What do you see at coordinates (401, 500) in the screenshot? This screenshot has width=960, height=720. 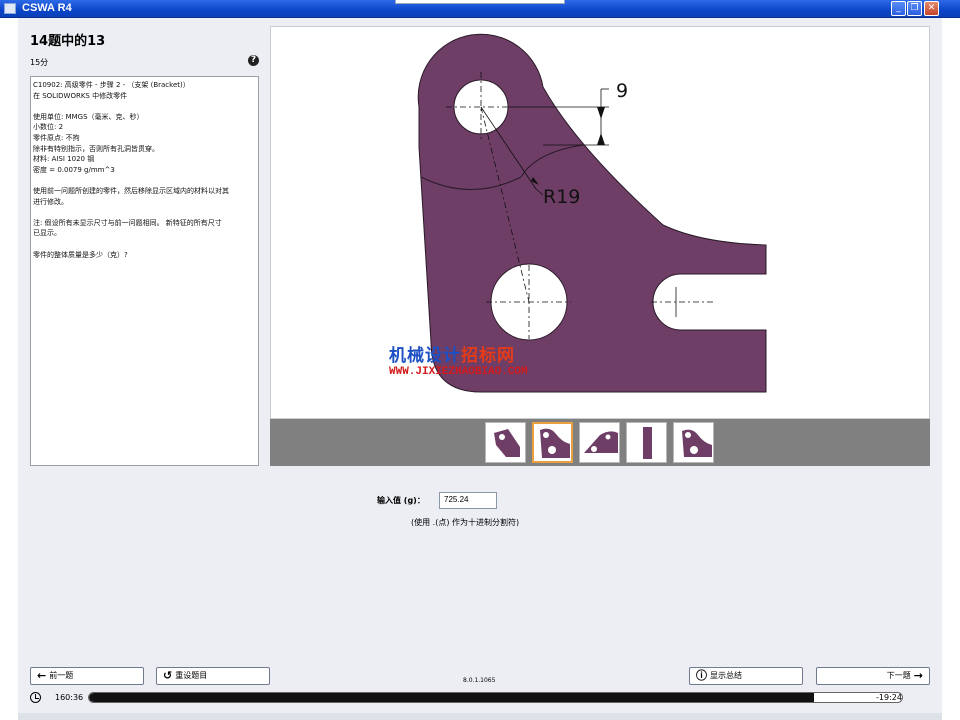 I see `answer-label: 输入值 (g)：` at bounding box center [401, 500].